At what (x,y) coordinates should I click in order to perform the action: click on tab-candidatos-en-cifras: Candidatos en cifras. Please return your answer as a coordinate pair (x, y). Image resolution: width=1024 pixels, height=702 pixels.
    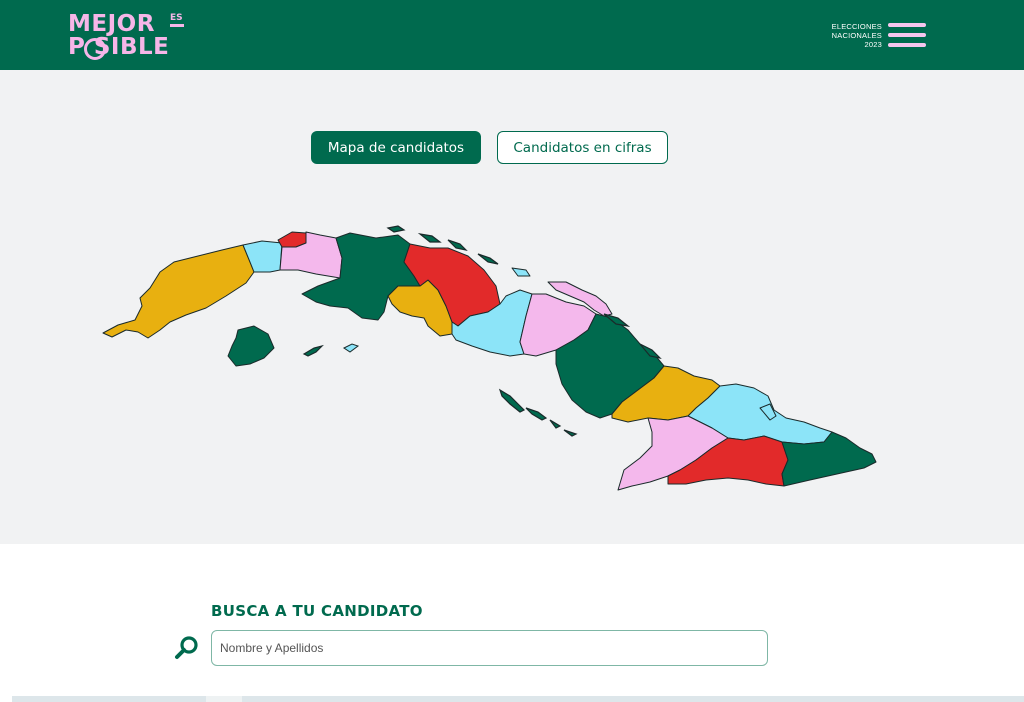
    Looking at the image, I should click on (582, 147).